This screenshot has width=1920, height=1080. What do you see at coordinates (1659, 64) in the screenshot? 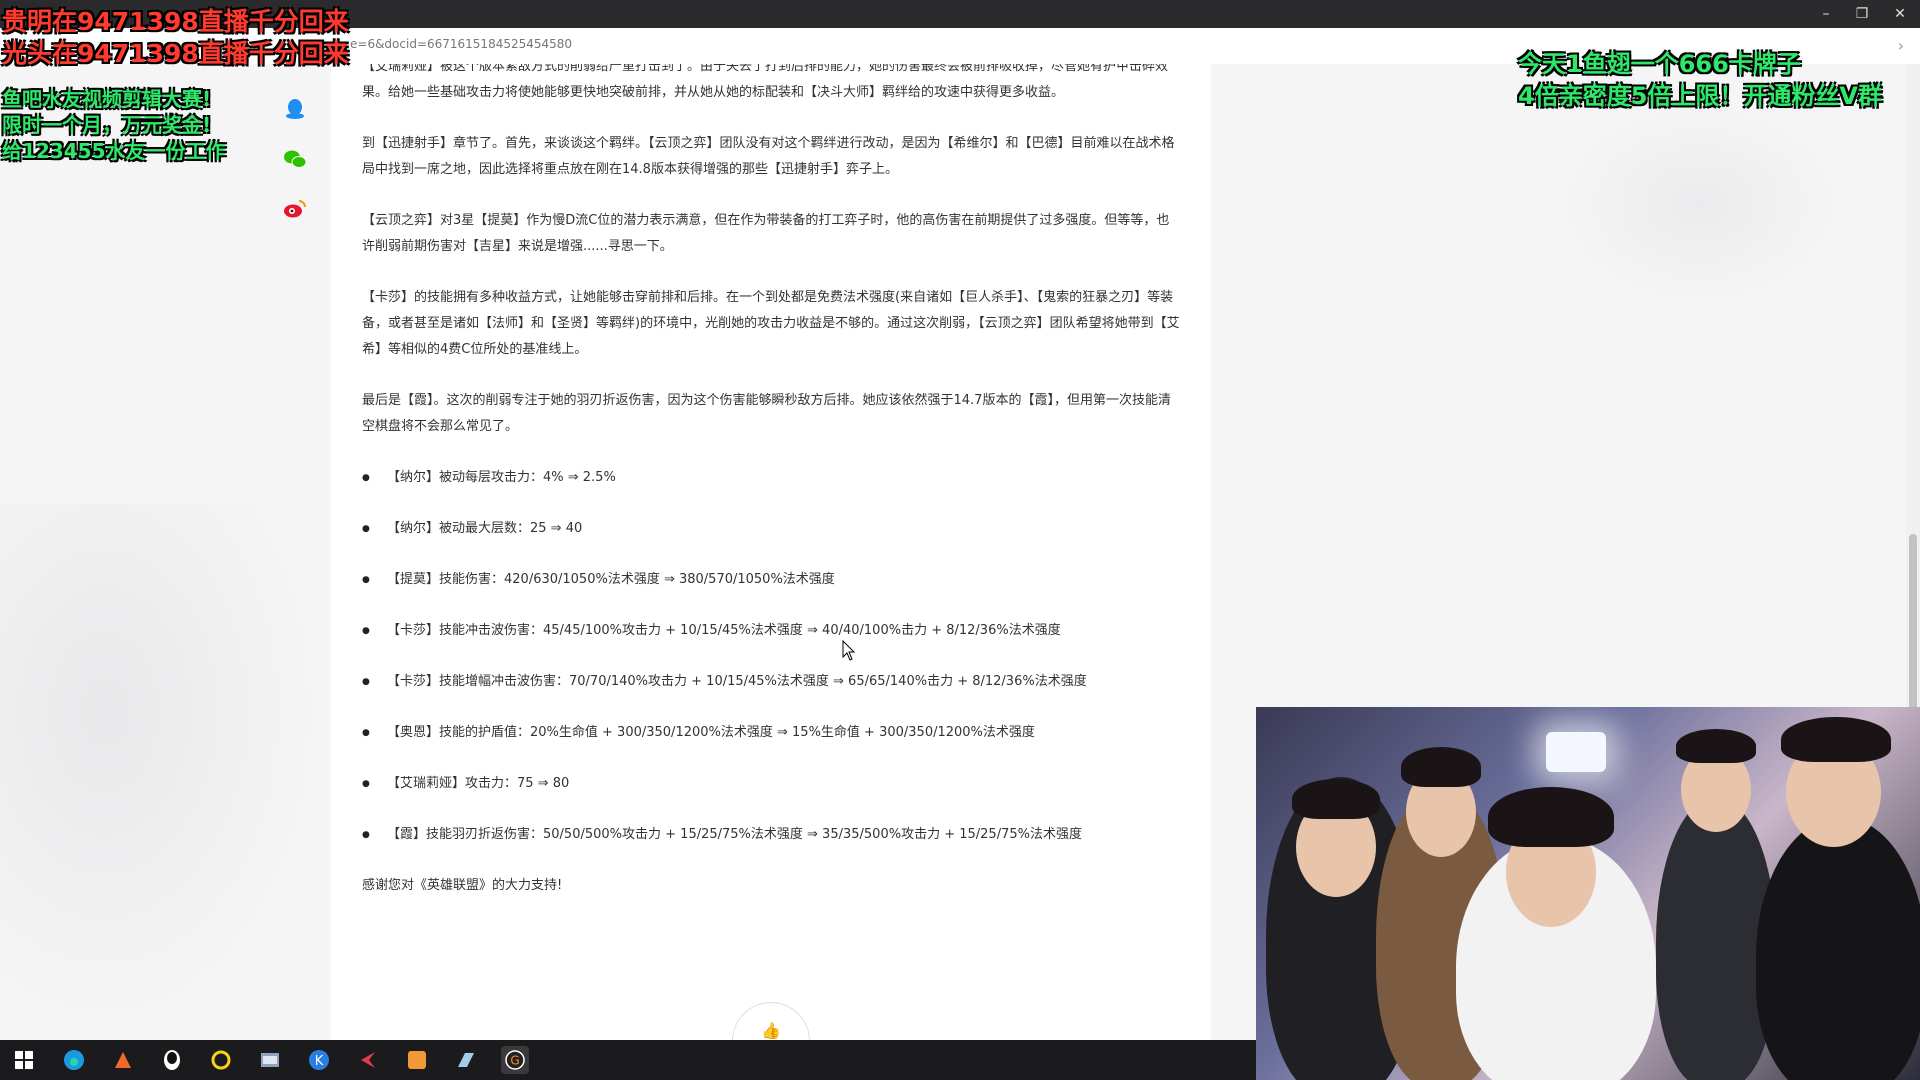
I see `overlay-line: 今天1鱼翅一个666卡牌子` at bounding box center [1659, 64].